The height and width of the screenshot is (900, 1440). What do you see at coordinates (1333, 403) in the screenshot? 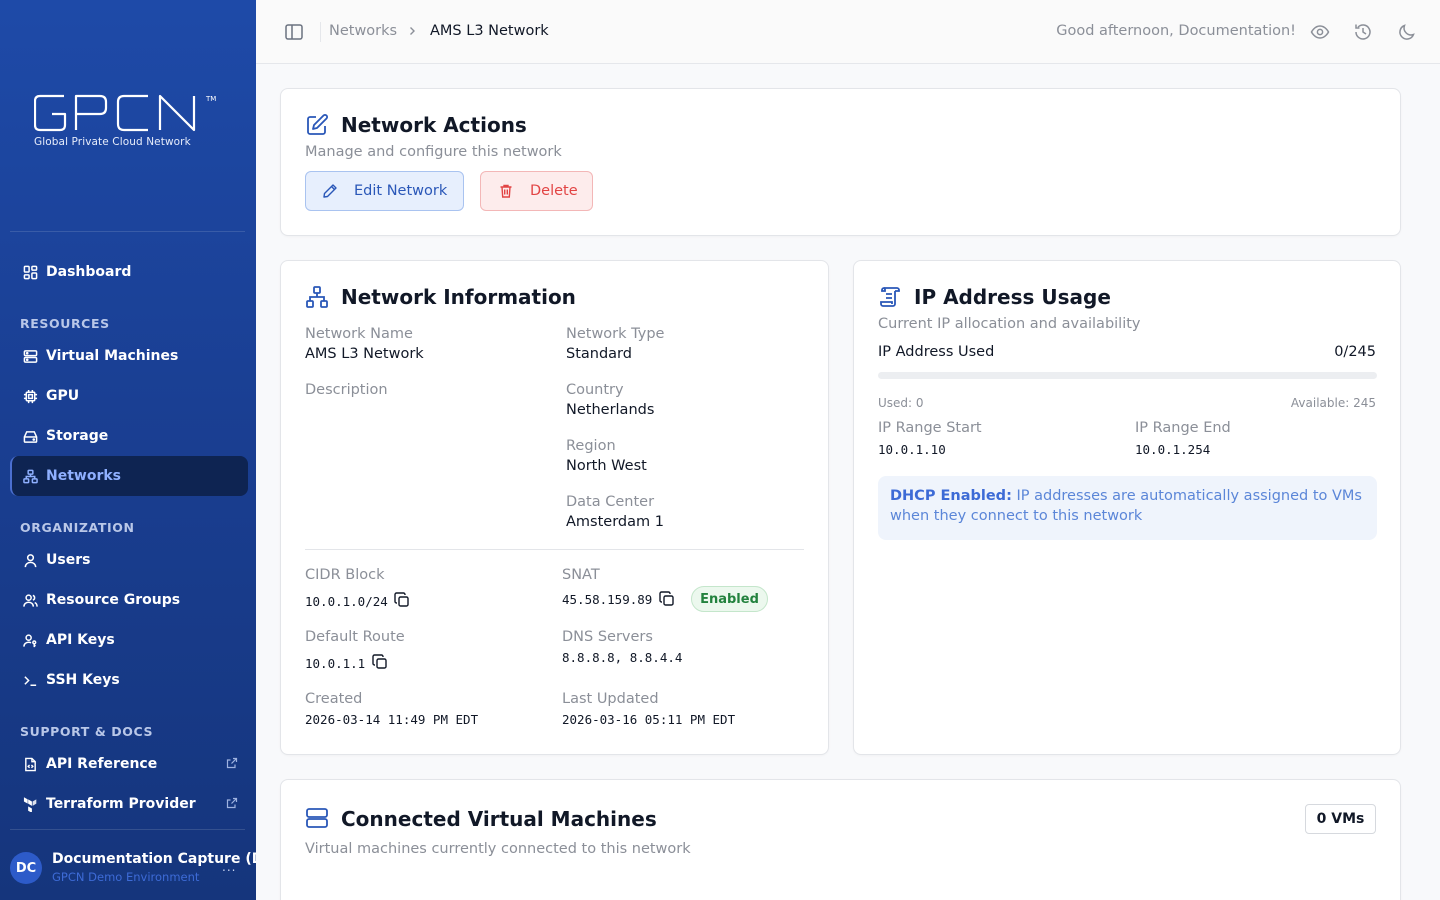
I see `ip-available-count: Available: 245` at bounding box center [1333, 403].